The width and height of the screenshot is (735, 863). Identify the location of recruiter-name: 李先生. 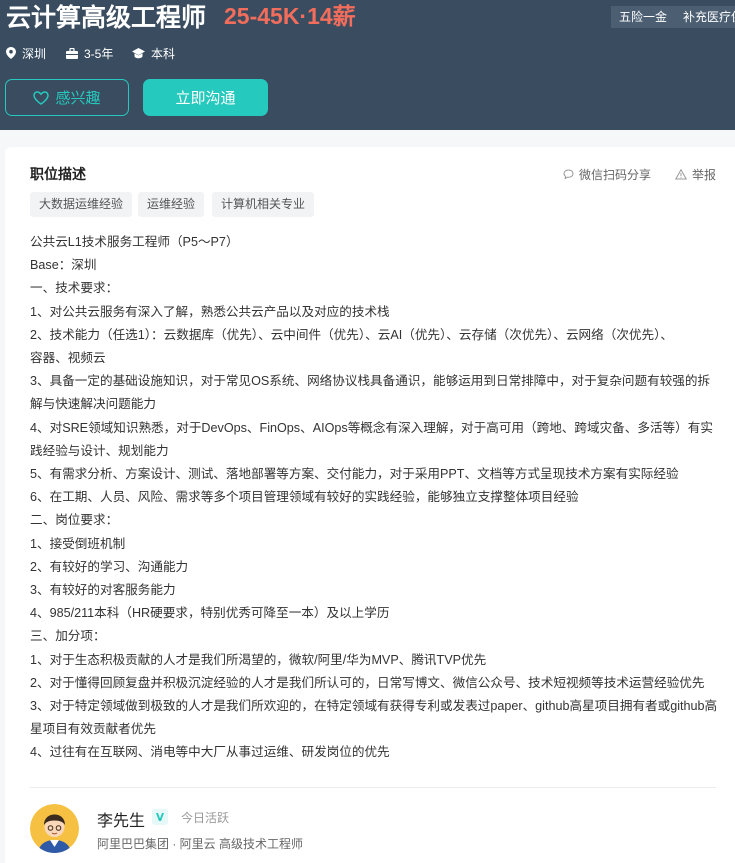
(121, 821).